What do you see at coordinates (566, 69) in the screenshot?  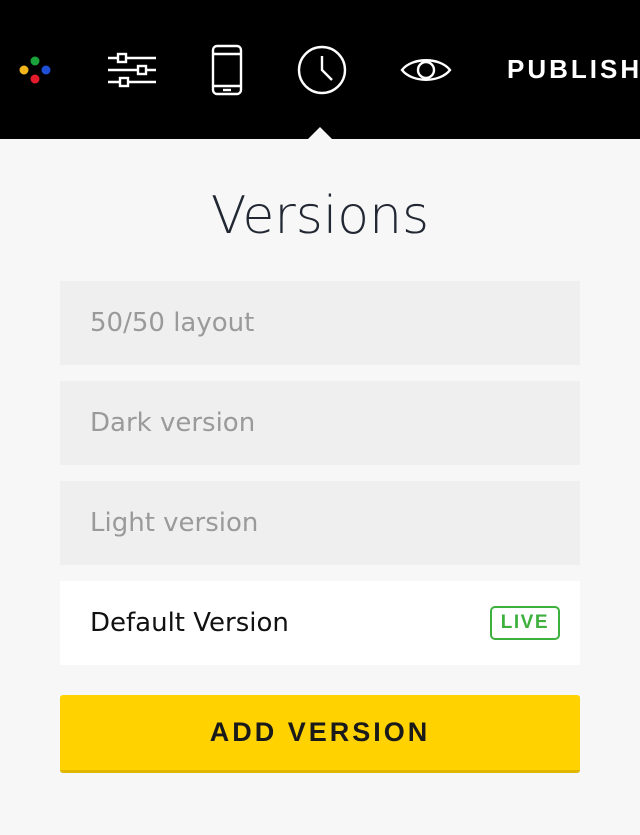 I see `publish-button: PUBLISH` at bounding box center [566, 69].